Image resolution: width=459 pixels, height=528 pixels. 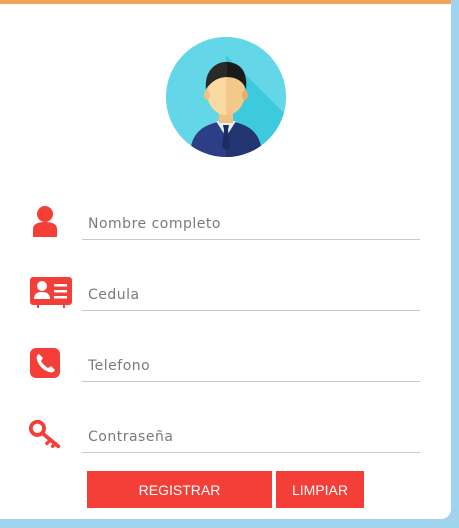 What do you see at coordinates (179, 489) in the screenshot?
I see `register-button: REGISTRAR` at bounding box center [179, 489].